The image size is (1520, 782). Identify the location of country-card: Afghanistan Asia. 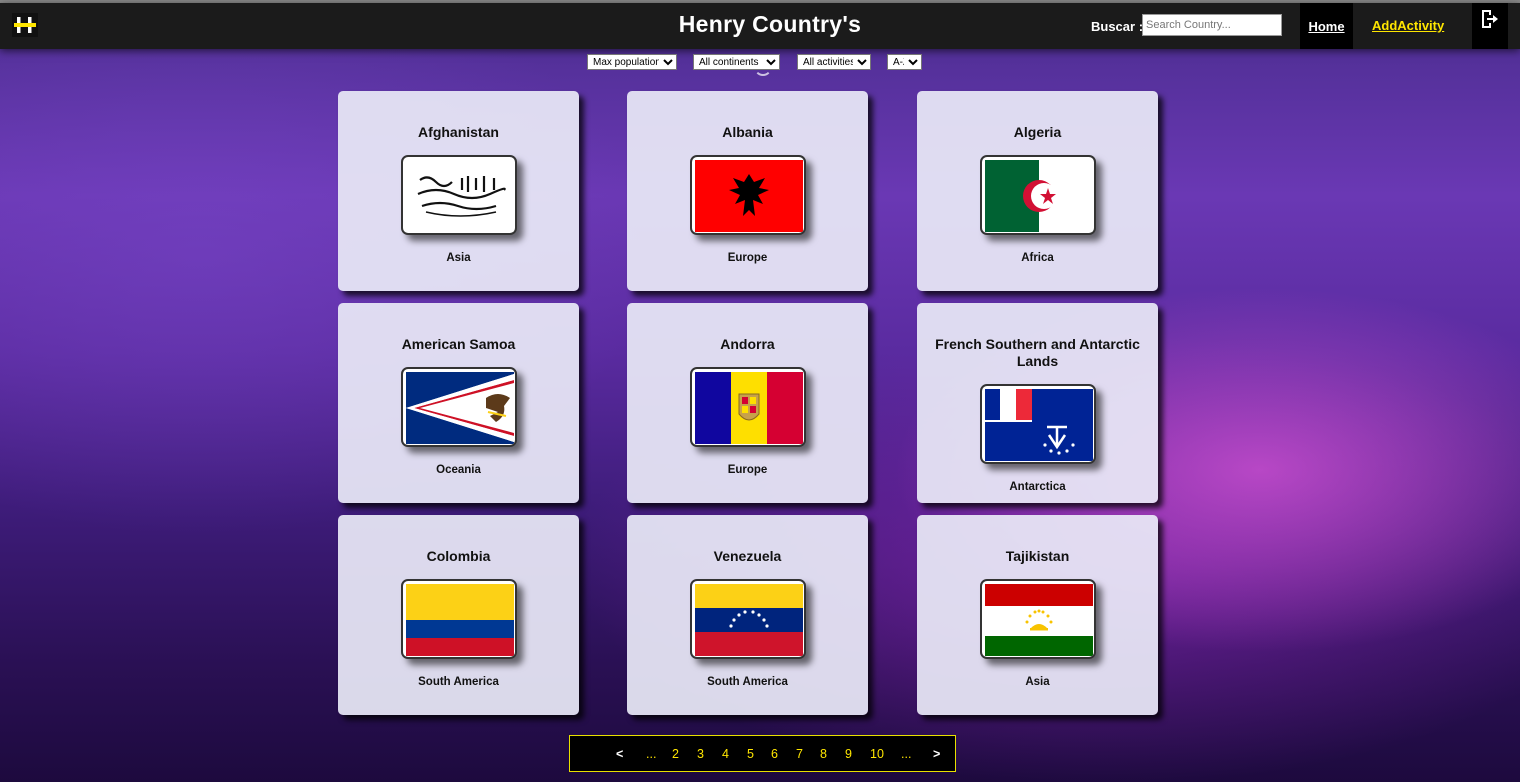
(458, 191).